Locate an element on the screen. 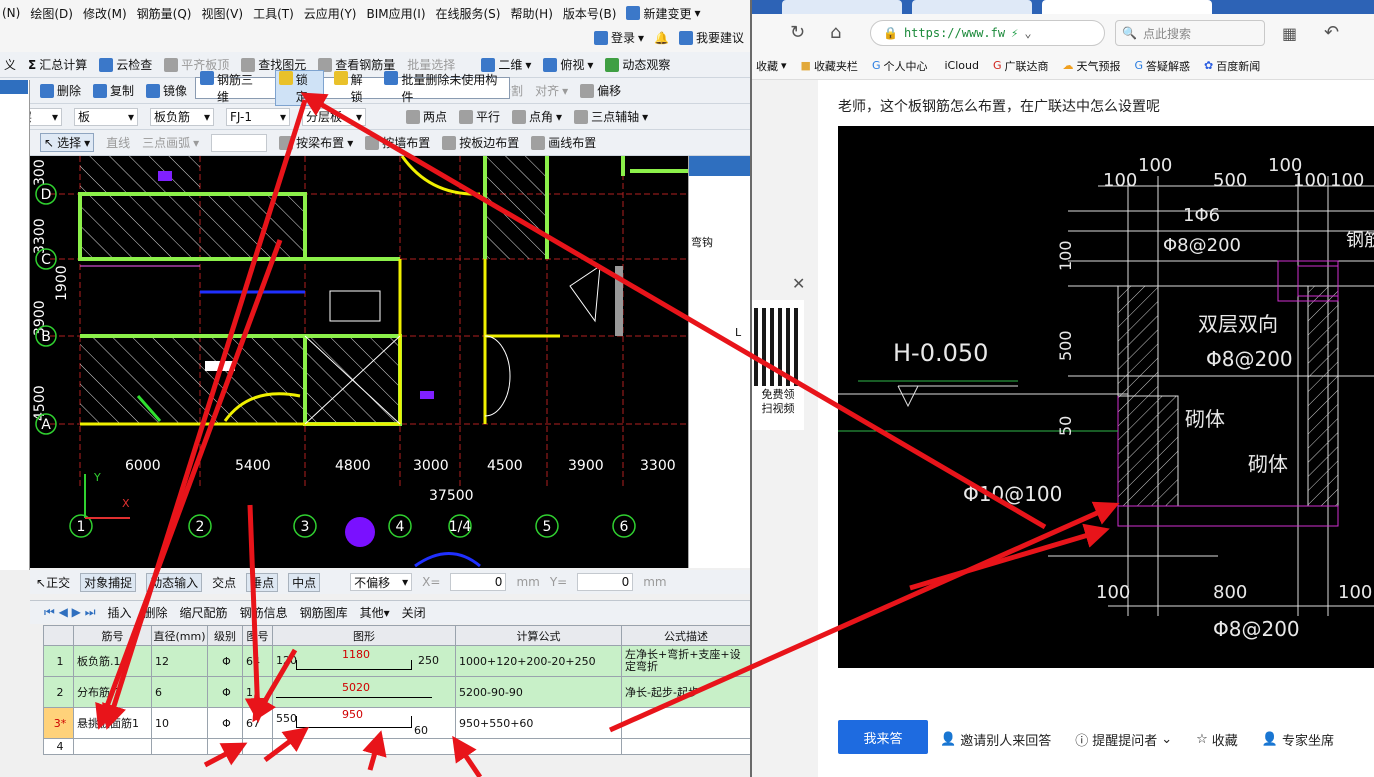 Image resolution: width=1374 pixels, height=777 pixels. top-view-button: 俯视 ▾ is located at coordinates (568, 64).